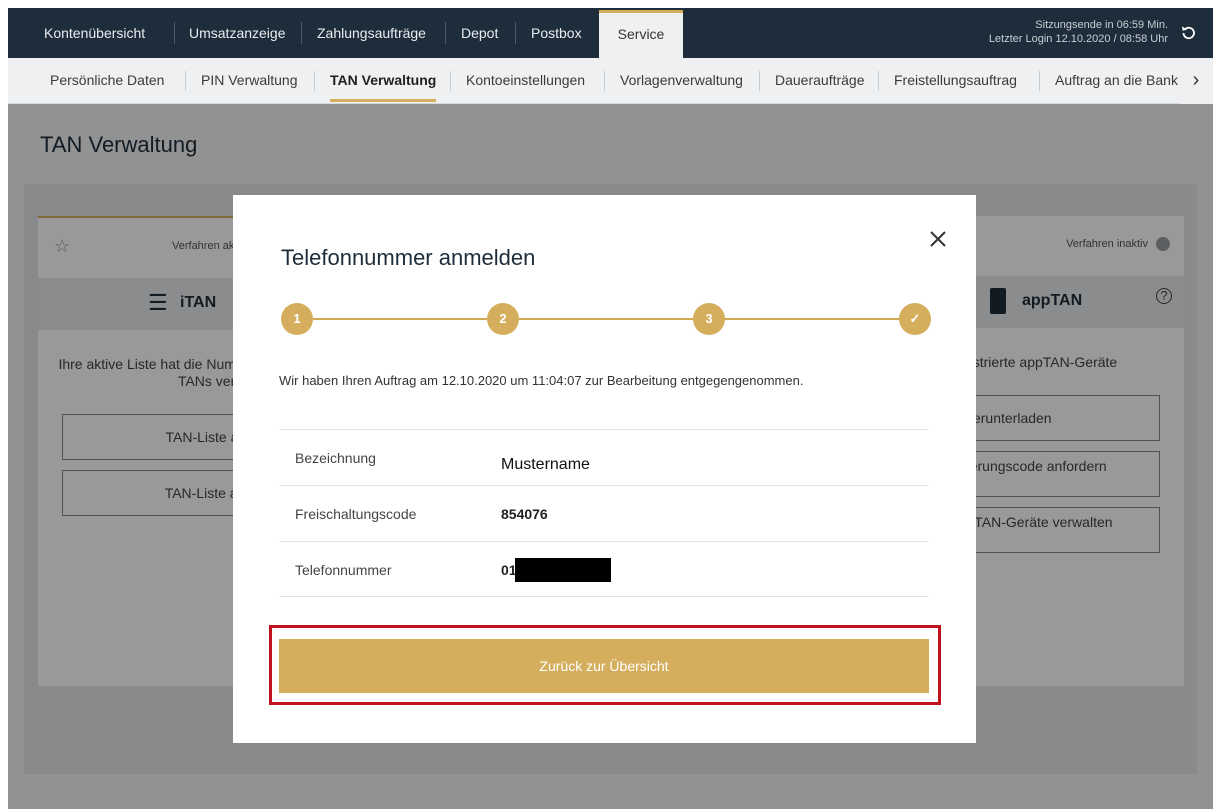 Image resolution: width=1213 pixels, height=809 pixels. I want to click on close-icon, so click(938, 239).